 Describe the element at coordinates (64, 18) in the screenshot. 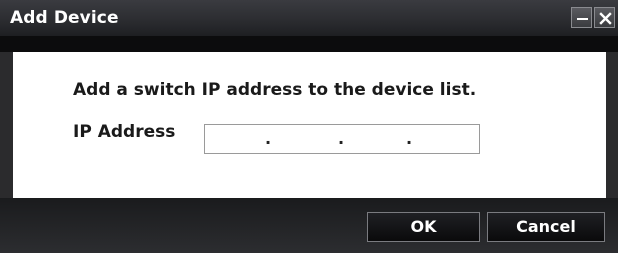

I see `dialog-title: Add Device` at that location.